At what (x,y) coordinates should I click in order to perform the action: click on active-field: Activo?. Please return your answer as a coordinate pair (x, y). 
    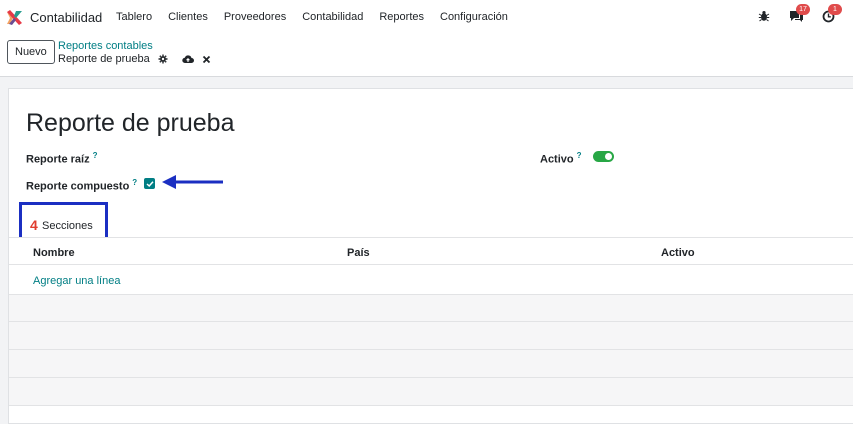
    Looking at the image, I should click on (561, 158).